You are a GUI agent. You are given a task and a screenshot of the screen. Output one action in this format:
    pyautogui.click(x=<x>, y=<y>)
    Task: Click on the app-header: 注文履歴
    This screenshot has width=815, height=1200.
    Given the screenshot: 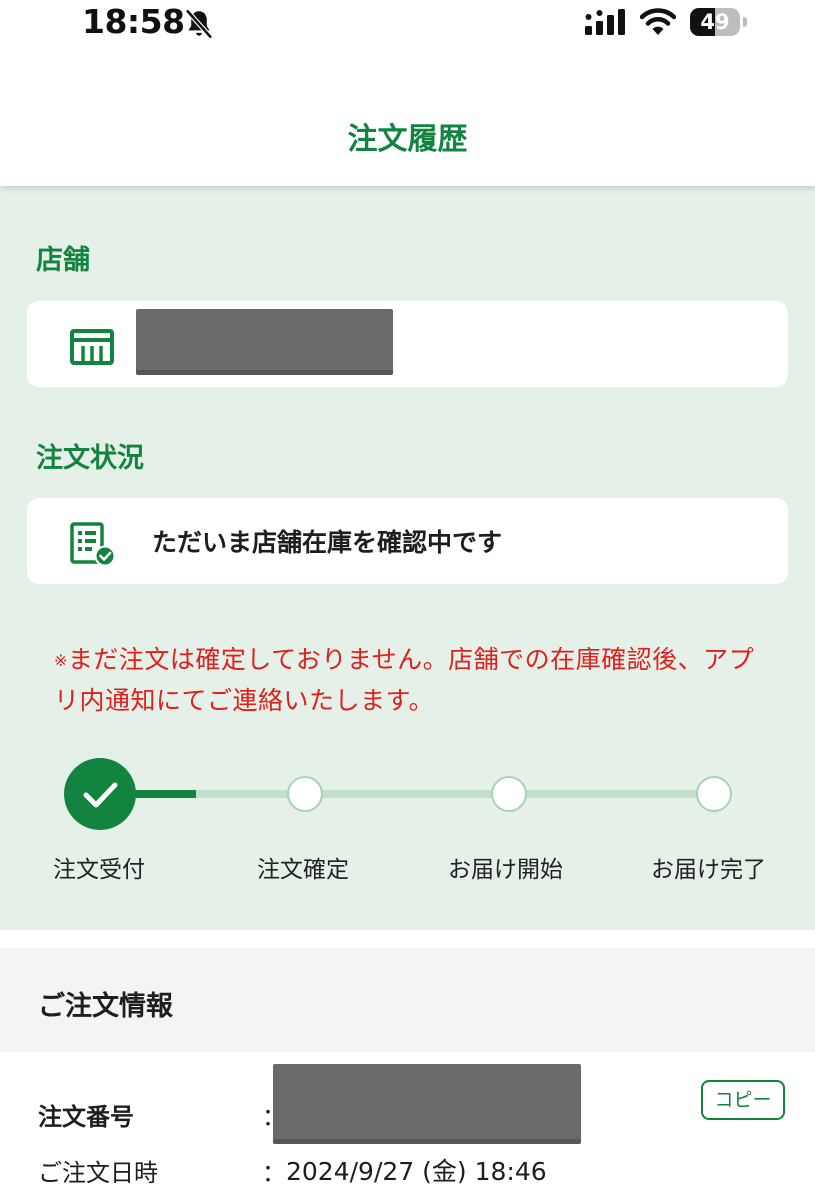 What is the action you would take?
    pyautogui.click(x=407, y=118)
    